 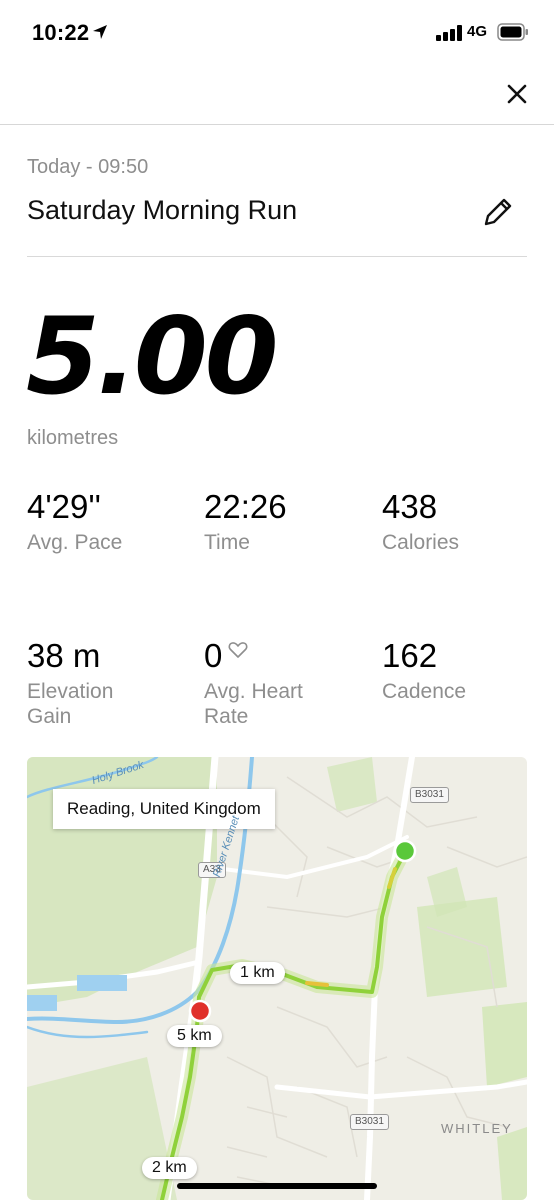 What do you see at coordinates (253, 704) in the screenshot?
I see `stat-label: Avg. Heart Rate` at bounding box center [253, 704].